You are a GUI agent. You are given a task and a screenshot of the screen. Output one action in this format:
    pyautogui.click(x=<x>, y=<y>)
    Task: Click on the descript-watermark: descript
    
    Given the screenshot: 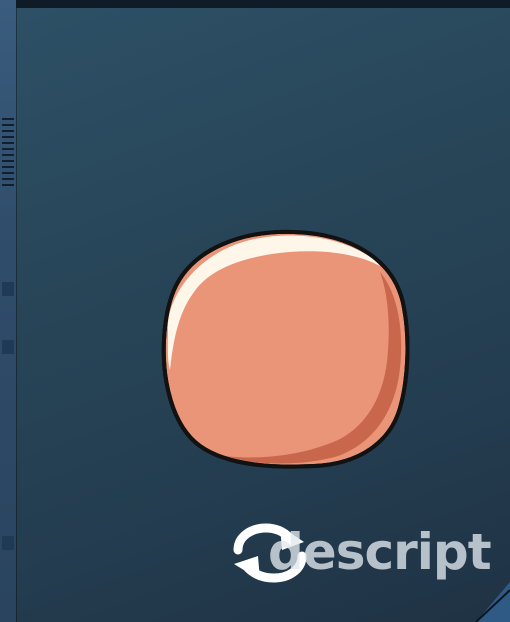 What is the action you would take?
    pyautogui.click(x=354, y=552)
    